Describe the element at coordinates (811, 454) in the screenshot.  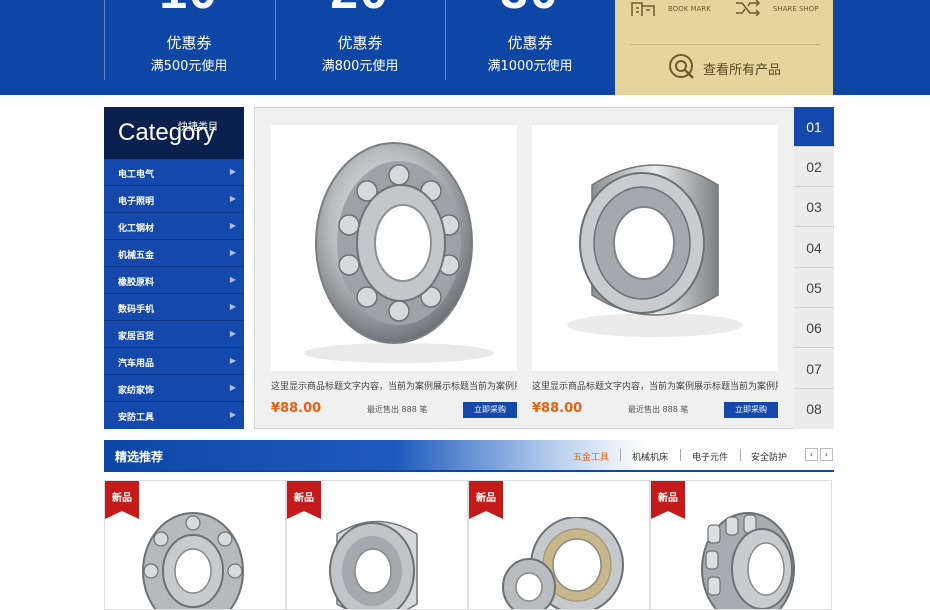
I see `prev-arrow-icon: ‹` at that location.